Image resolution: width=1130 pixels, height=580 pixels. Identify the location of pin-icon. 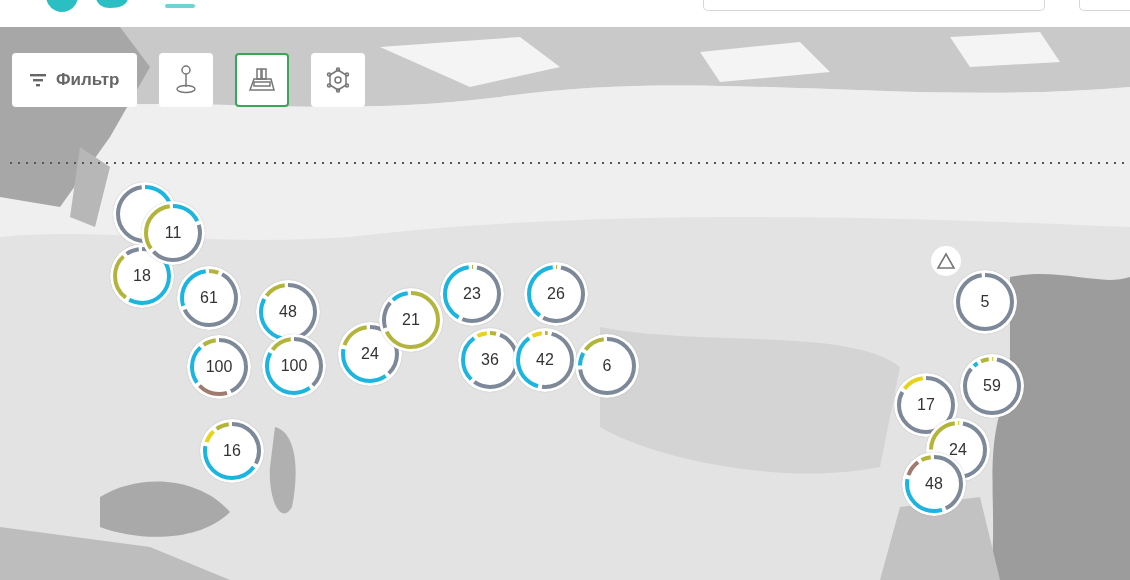
(186, 80).